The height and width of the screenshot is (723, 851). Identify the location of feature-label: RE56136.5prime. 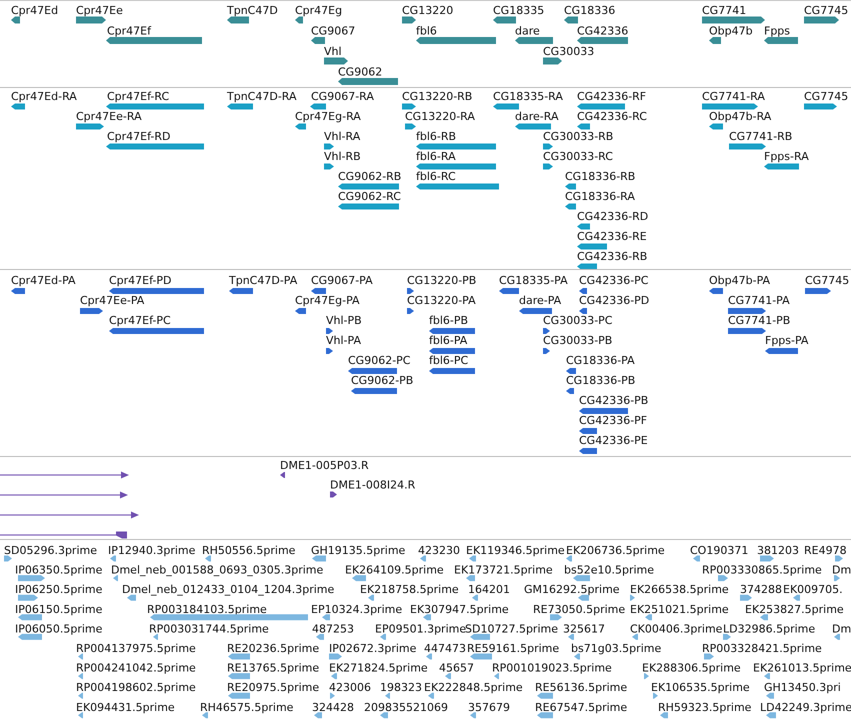
(581, 687).